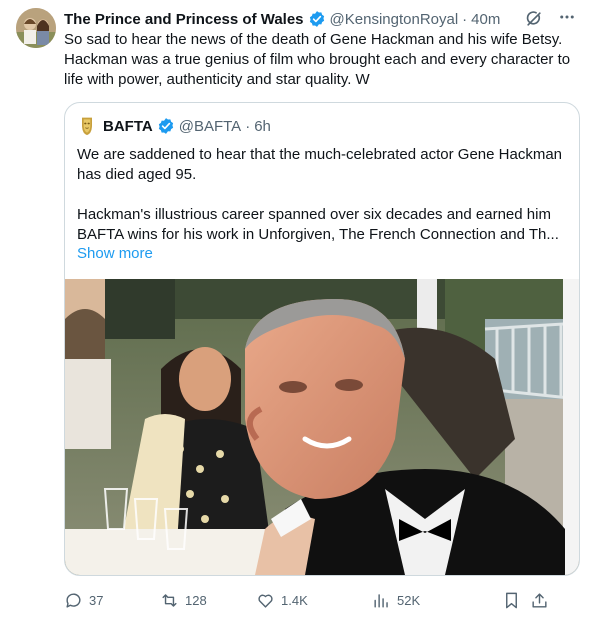 This screenshot has height=630, width=590. I want to click on share-icon, so click(539, 600).